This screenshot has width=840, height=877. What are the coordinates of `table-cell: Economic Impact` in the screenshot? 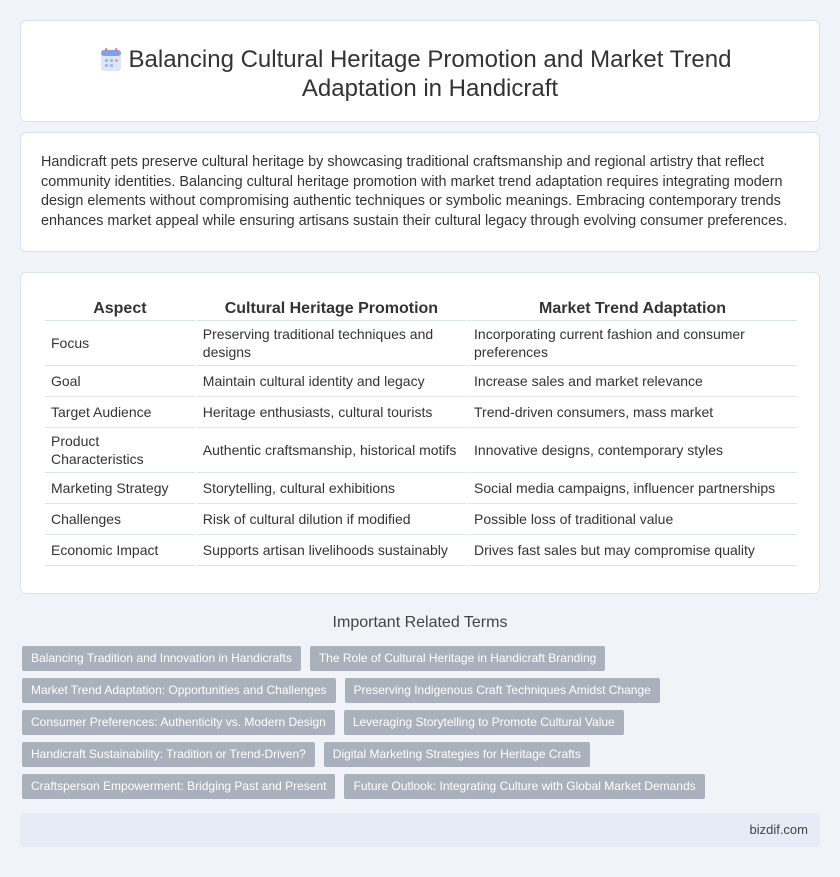 It's located at (120, 550).